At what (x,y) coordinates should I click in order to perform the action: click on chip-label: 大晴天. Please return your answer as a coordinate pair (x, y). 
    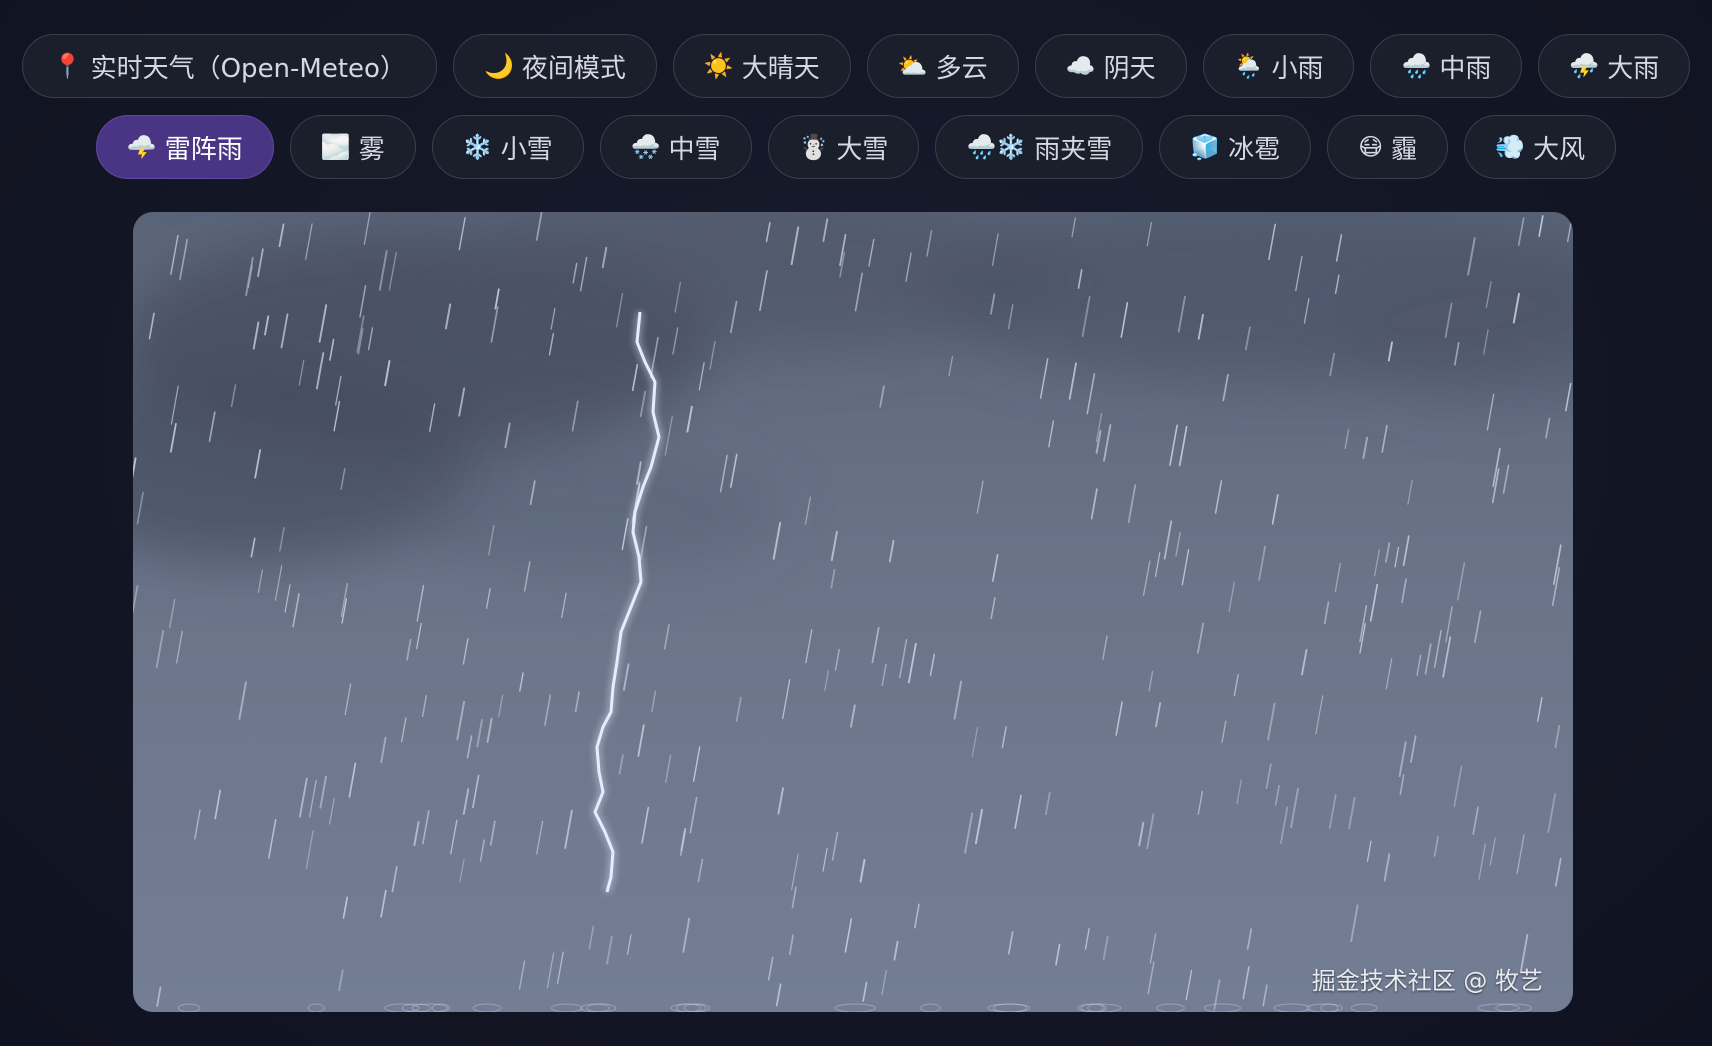
    Looking at the image, I should click on (780, 68).